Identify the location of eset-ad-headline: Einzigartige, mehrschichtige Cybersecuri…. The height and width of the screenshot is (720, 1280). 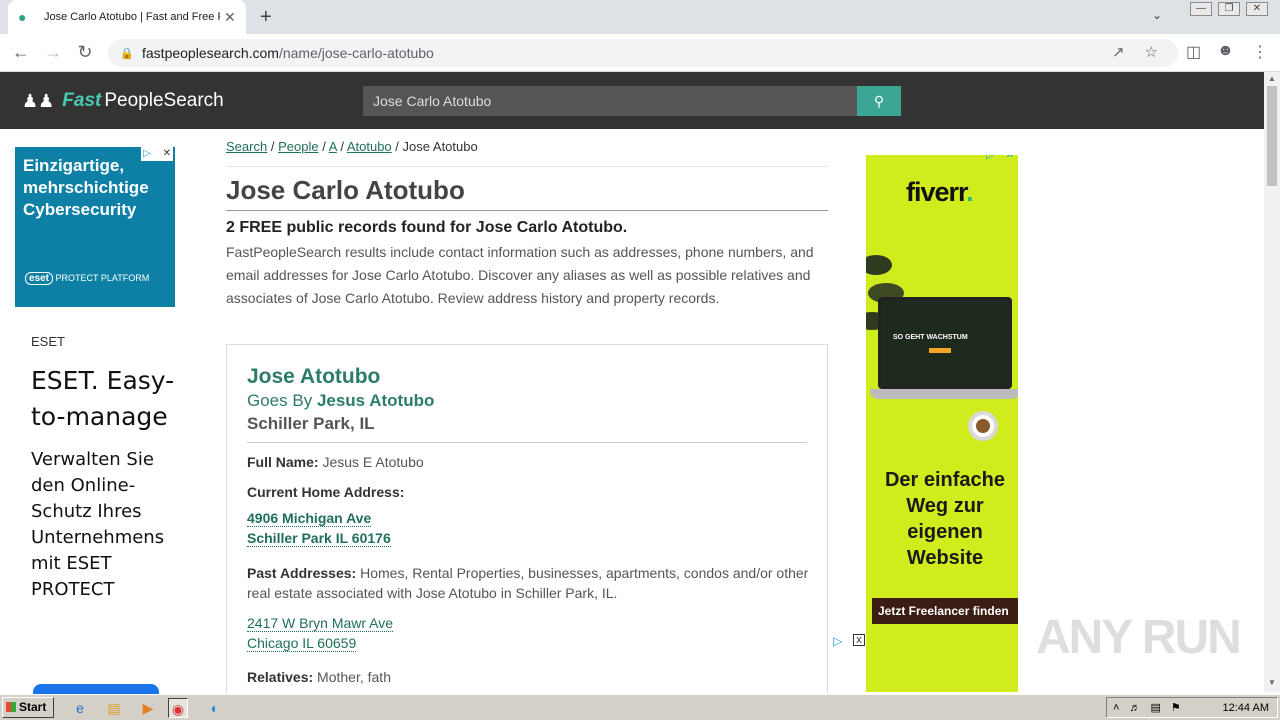
(86, 187).